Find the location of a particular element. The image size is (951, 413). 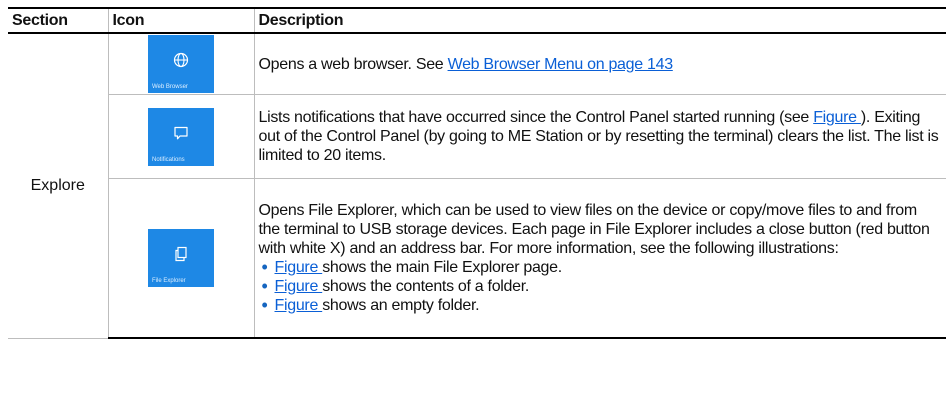

tile-label: Web Browser is located at coordinates (170, 87).